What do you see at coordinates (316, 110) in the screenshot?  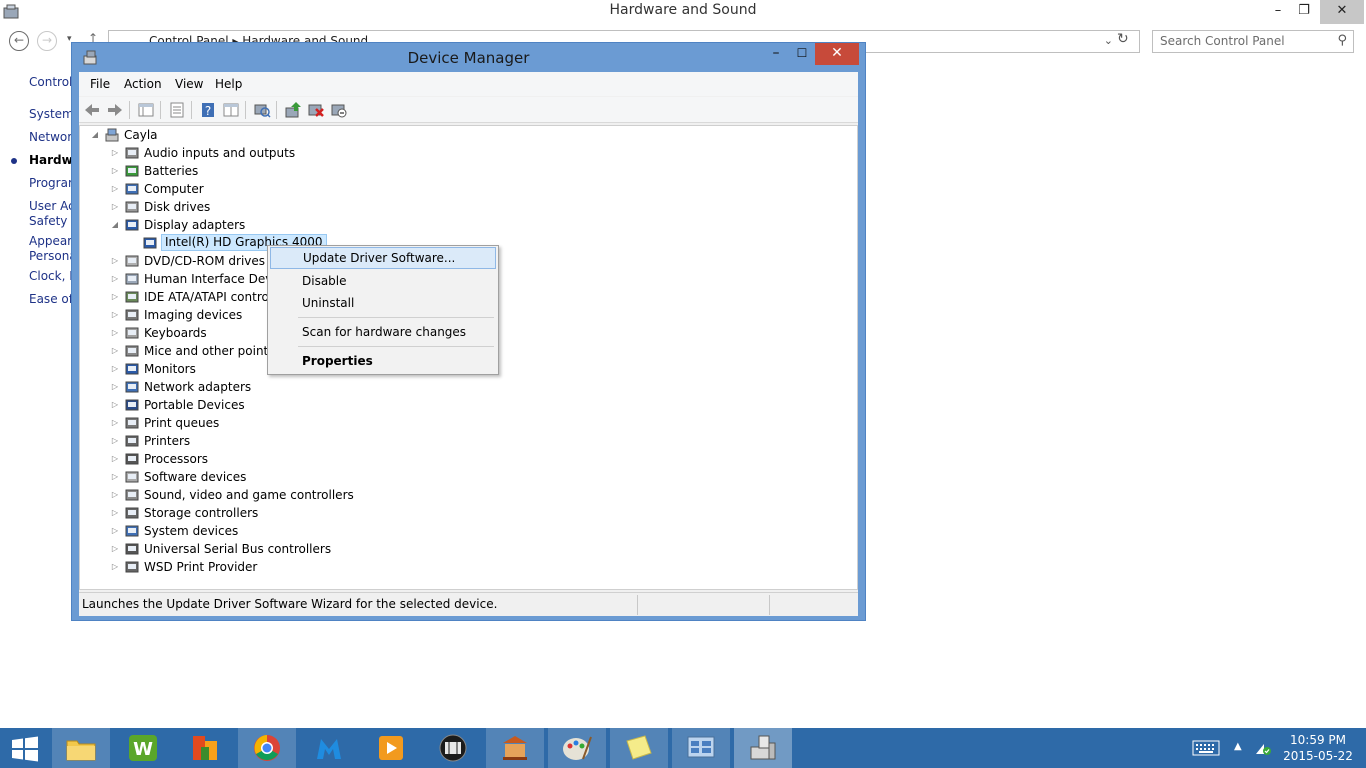 I see `uninstall-icon` at bounding box center [316, 110].